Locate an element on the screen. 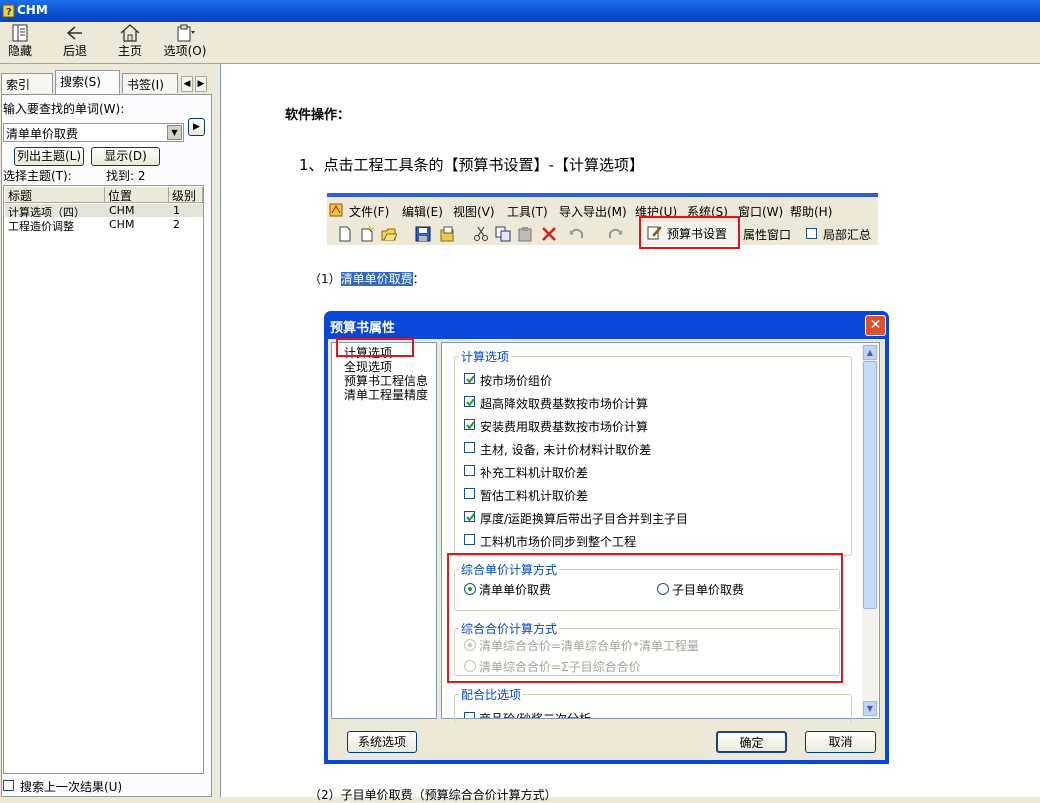 Image resolution: width=1040 pixels, height=803 pixels. back-button: 后退 is located at coordinates (75, 43).